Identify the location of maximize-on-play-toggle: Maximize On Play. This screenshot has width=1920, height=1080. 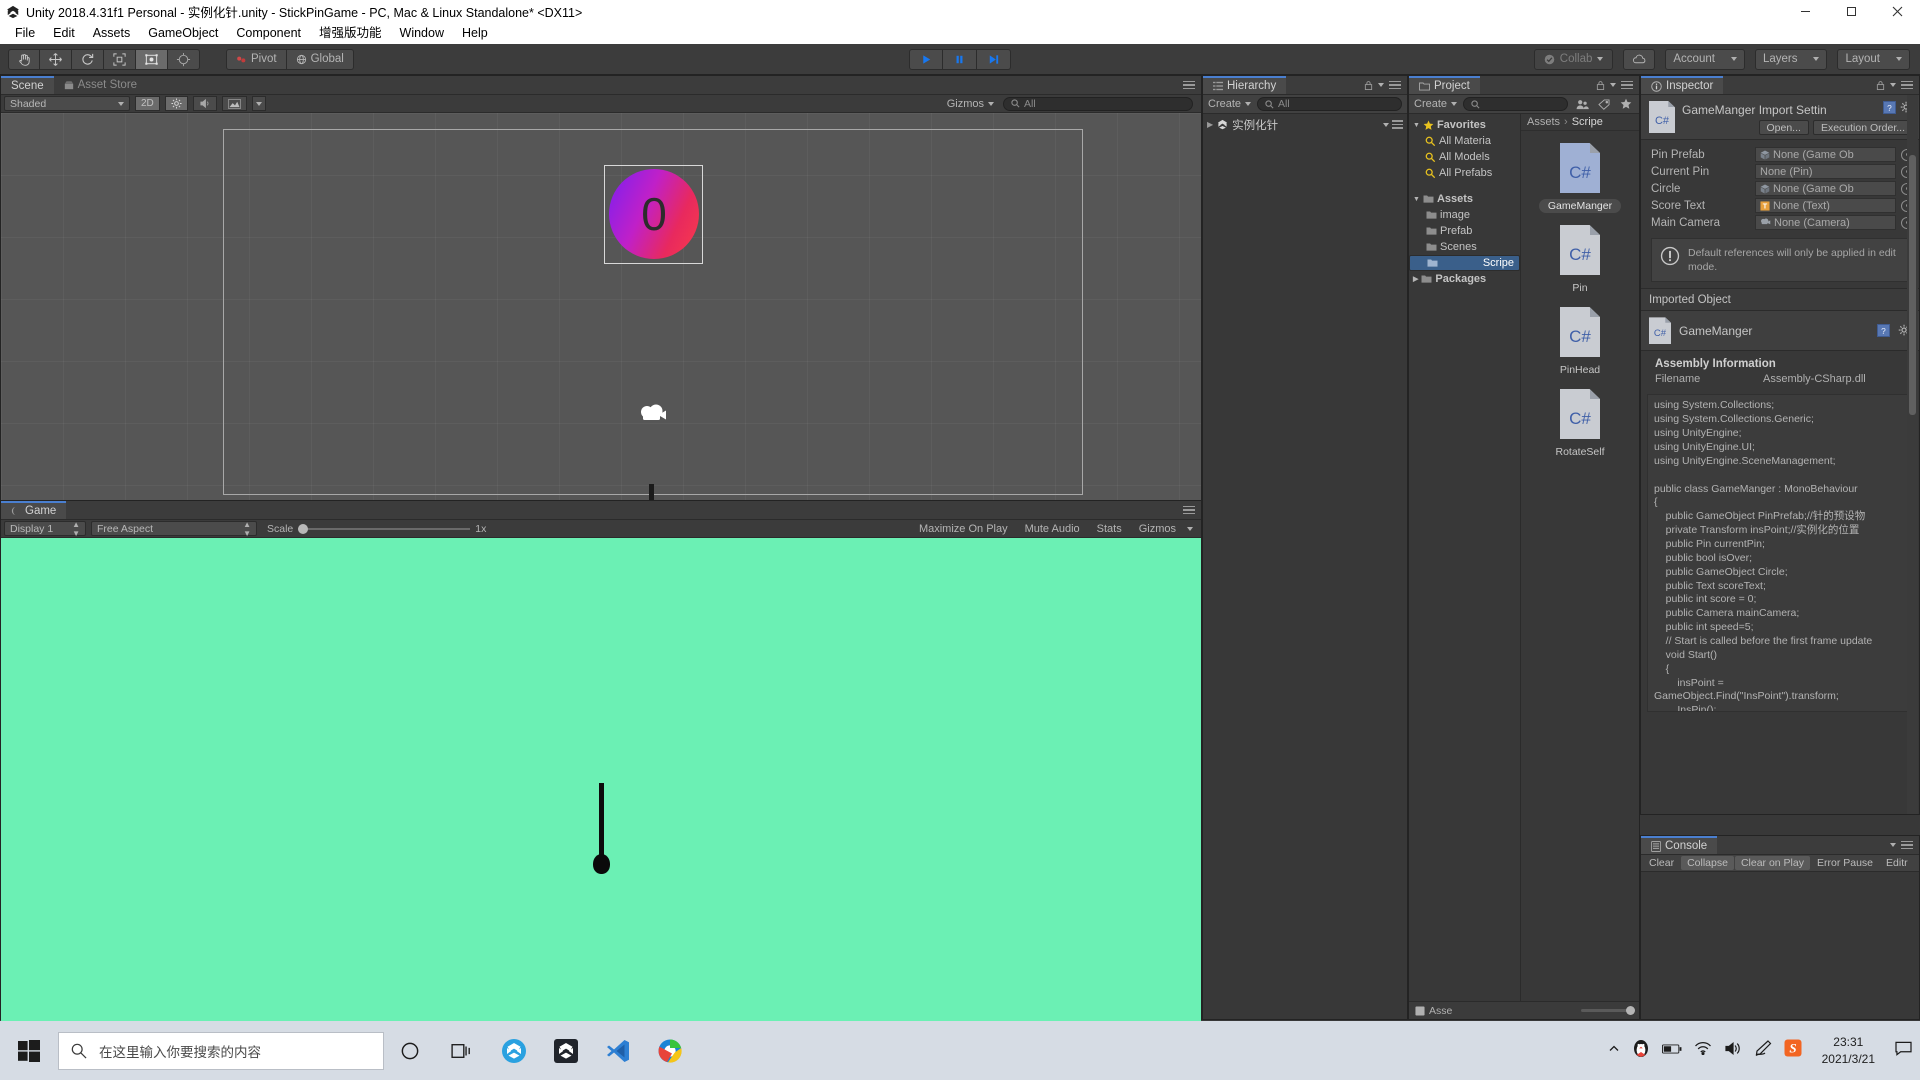
(963, 529).